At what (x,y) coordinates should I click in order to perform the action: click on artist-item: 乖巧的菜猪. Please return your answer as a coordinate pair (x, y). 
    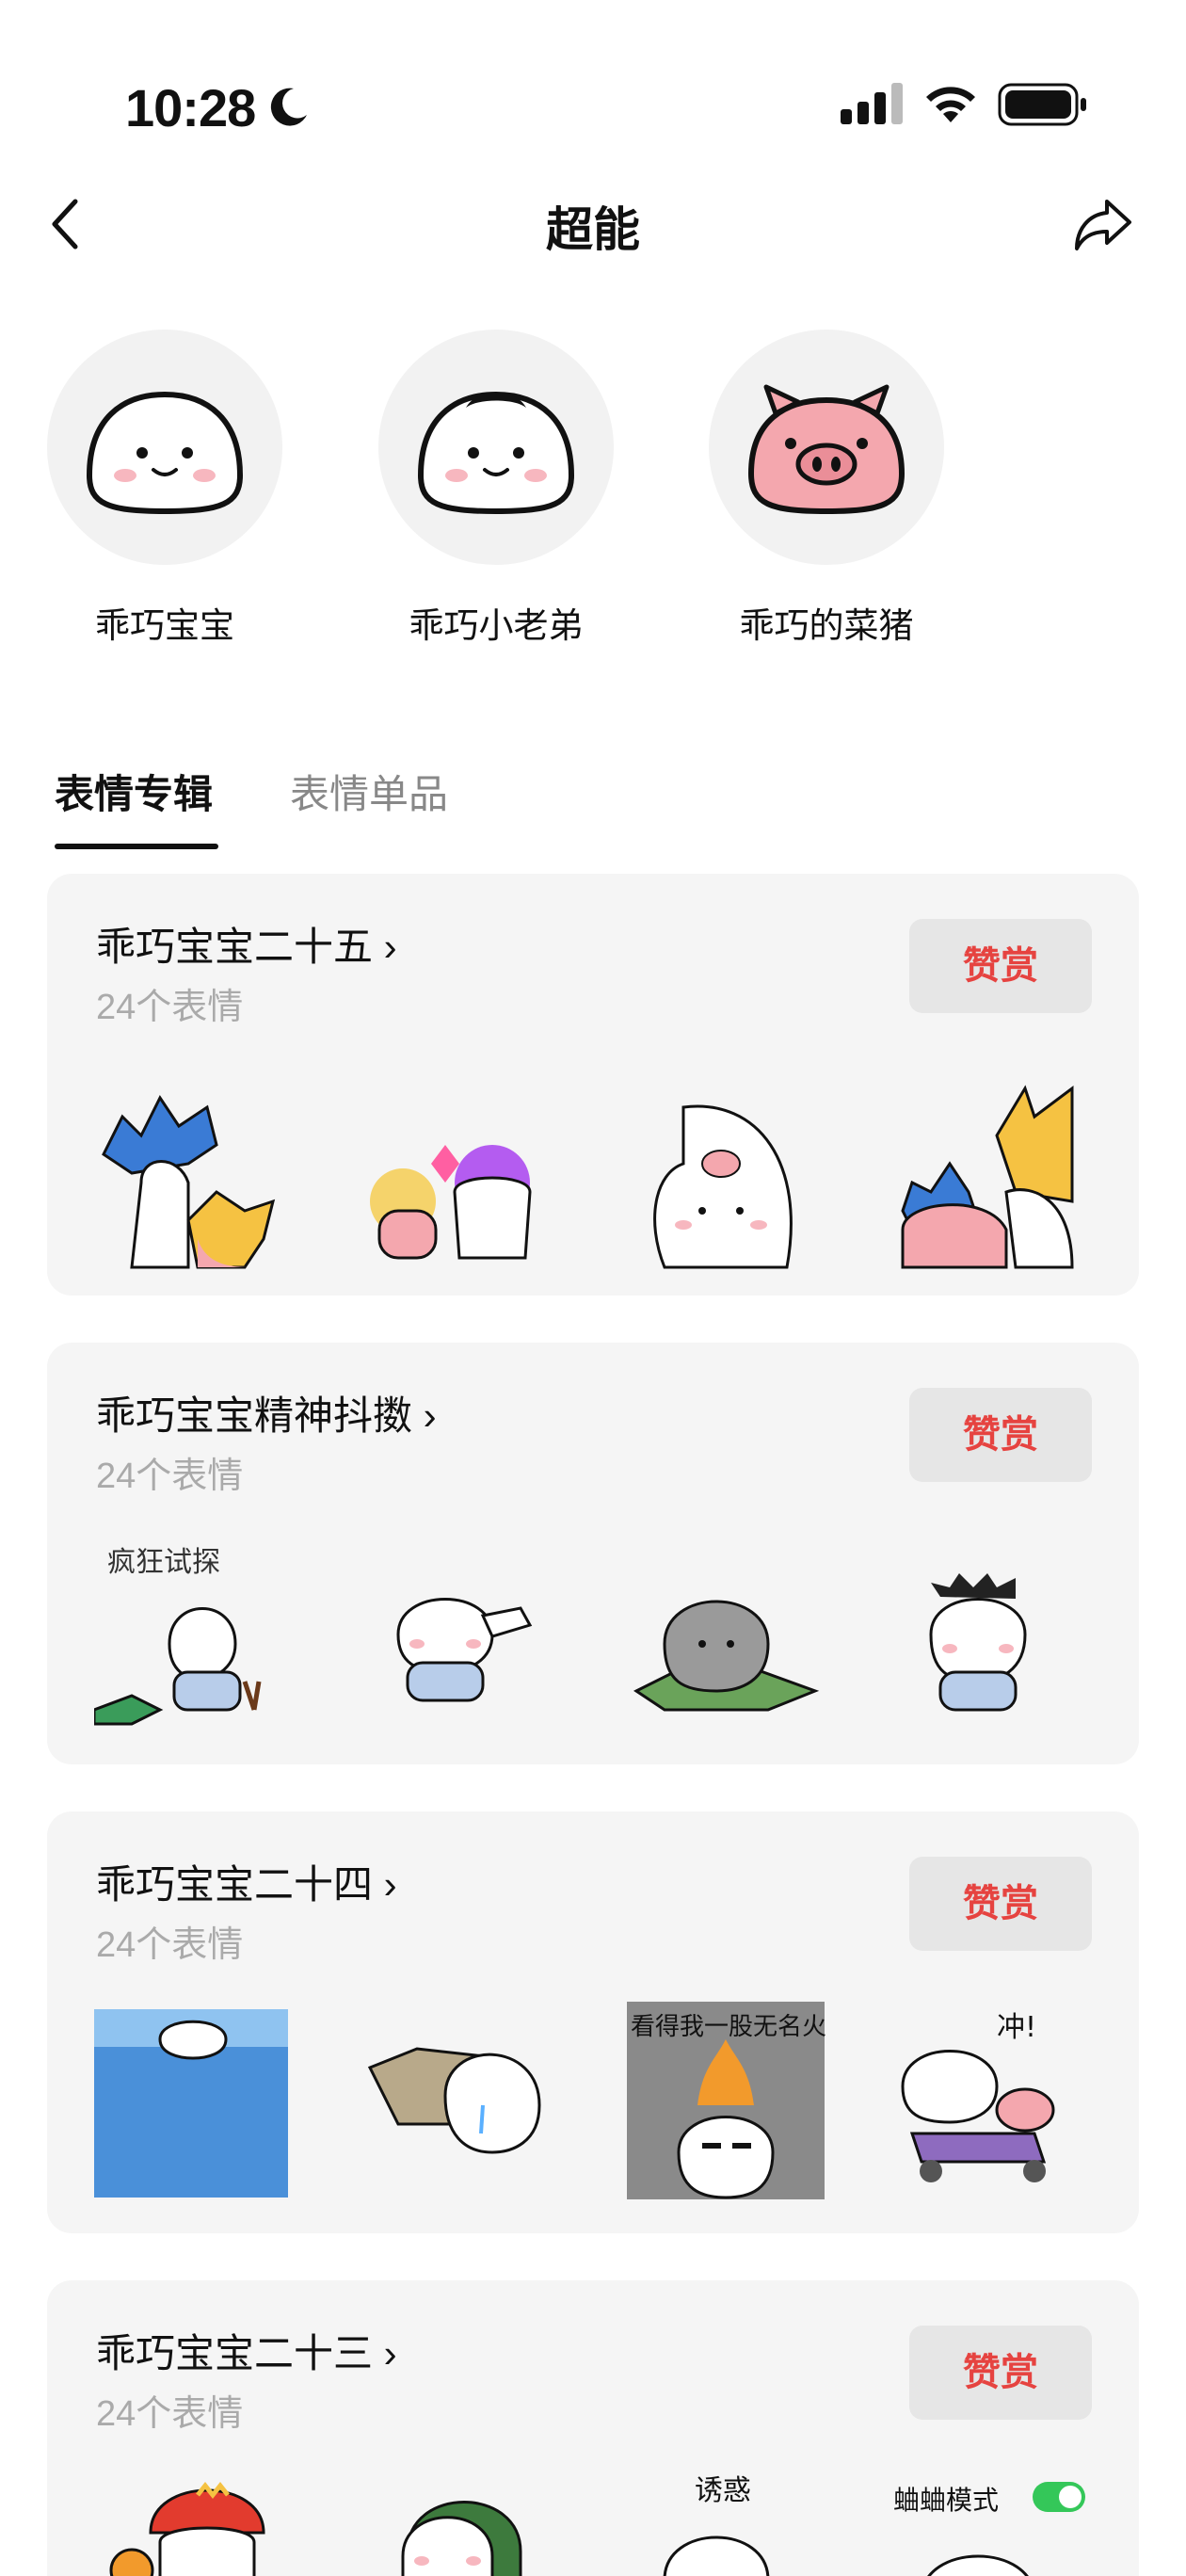
    Looking at the image, I should click on (826, 489).